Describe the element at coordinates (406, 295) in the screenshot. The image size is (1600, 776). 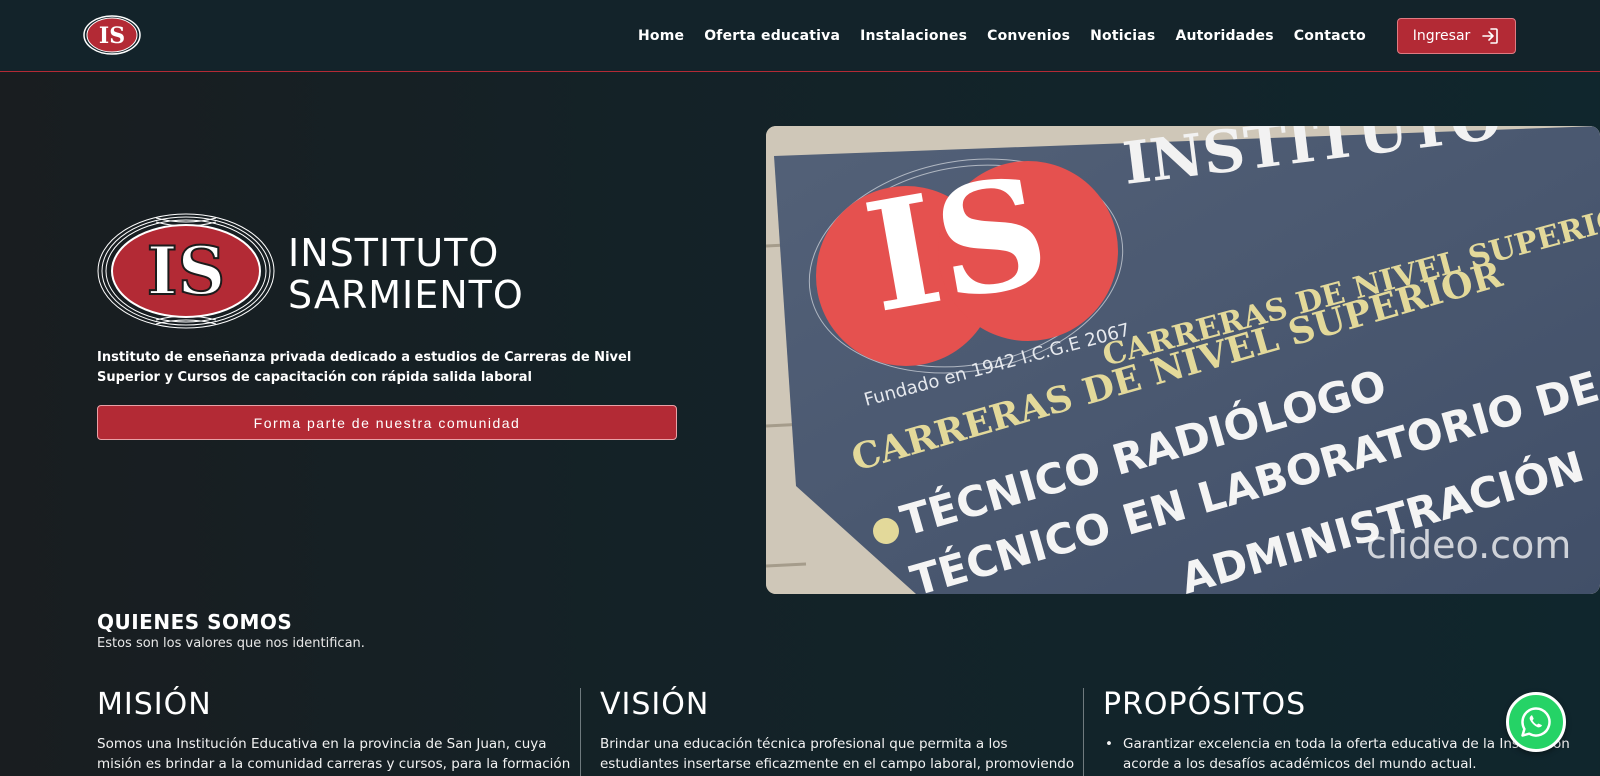
I see `brand-line-2: SARMIENTO` at that location.